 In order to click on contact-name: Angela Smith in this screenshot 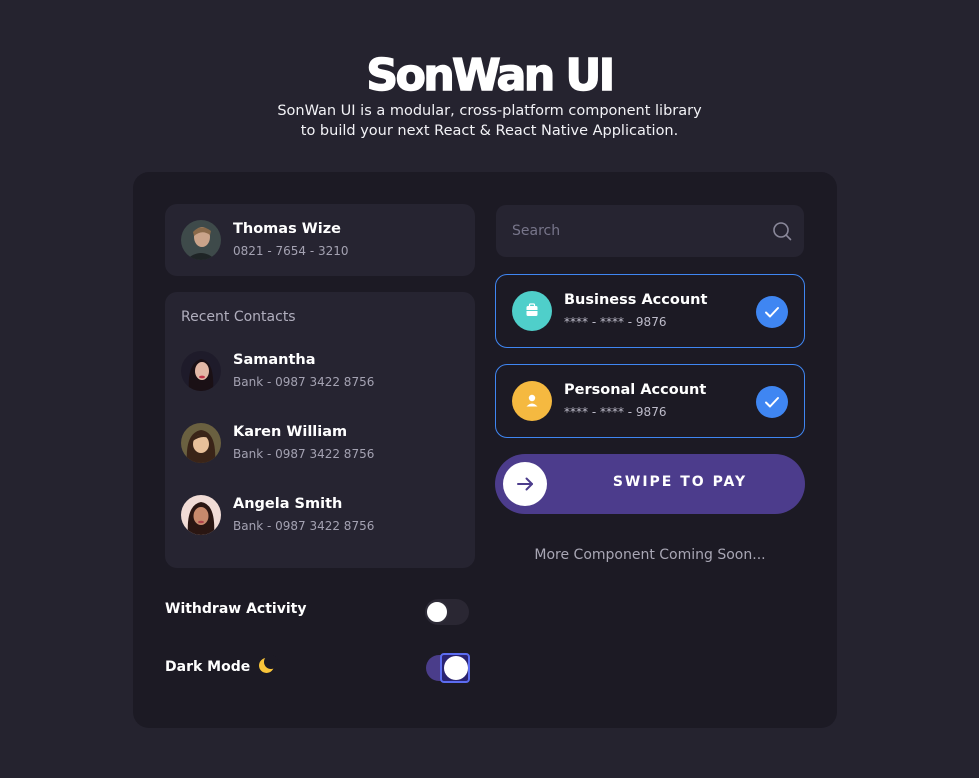, I will do `click(288, 504)`.